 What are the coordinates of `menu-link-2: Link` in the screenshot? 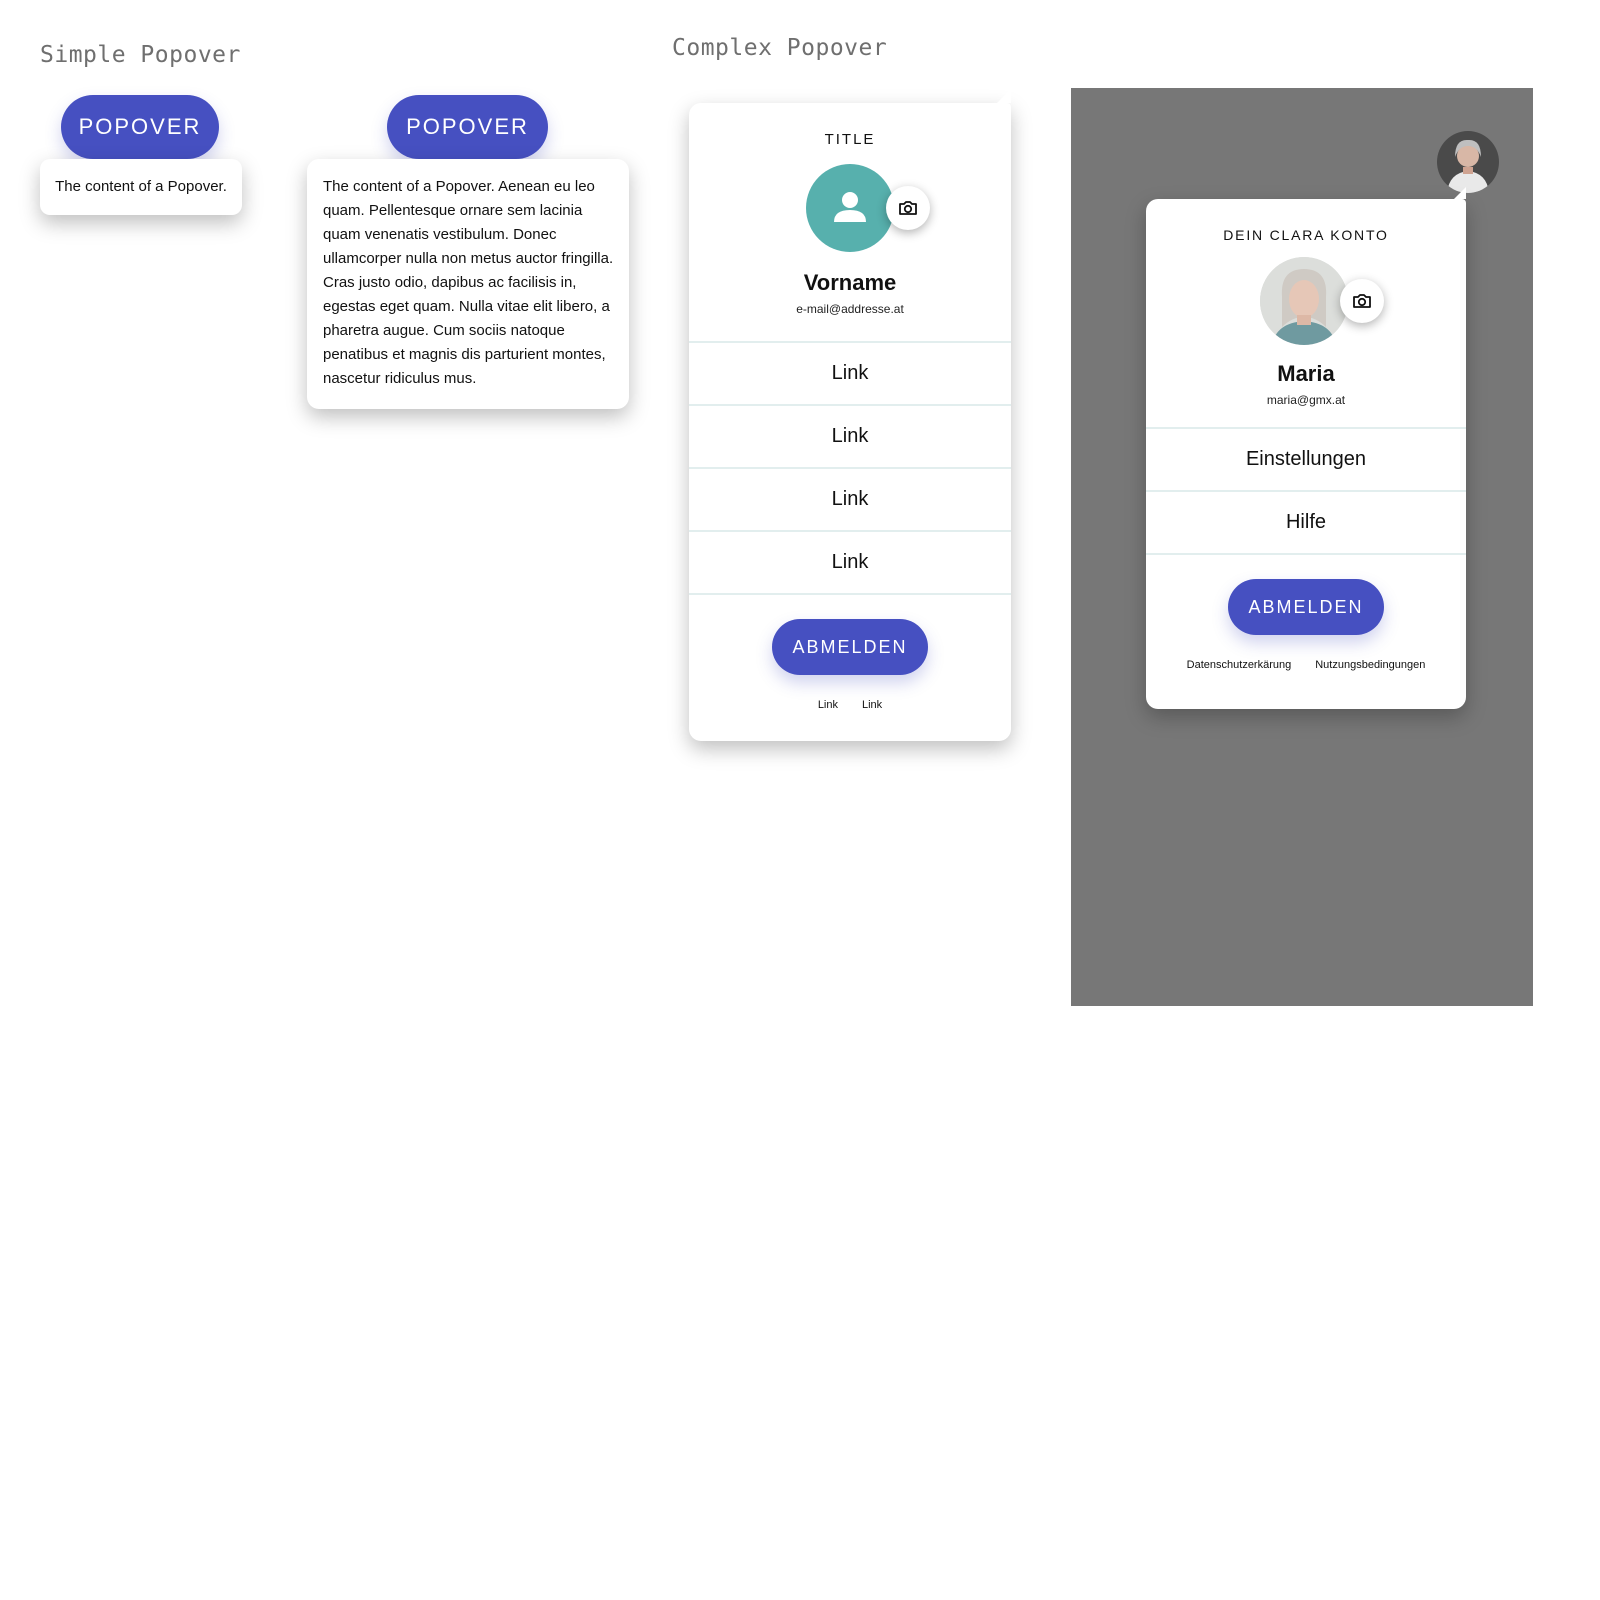 It's located at (850, 435).